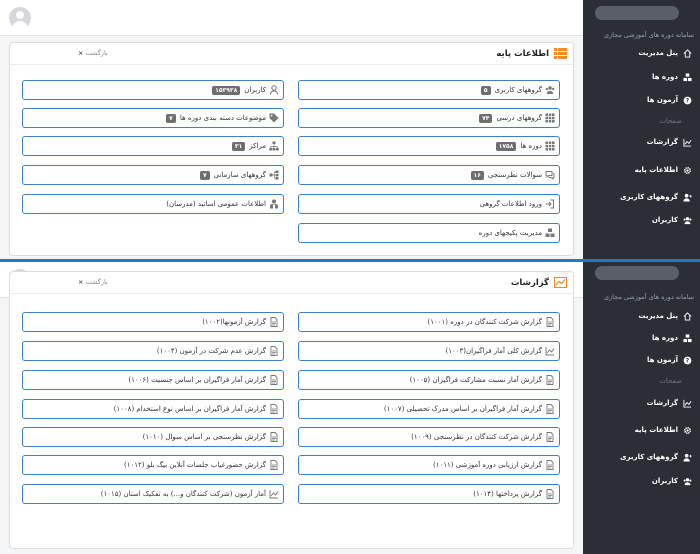 This screenshot has height=554, width=700. I want to click on count-badge: ۱۶, so click(477, 175).